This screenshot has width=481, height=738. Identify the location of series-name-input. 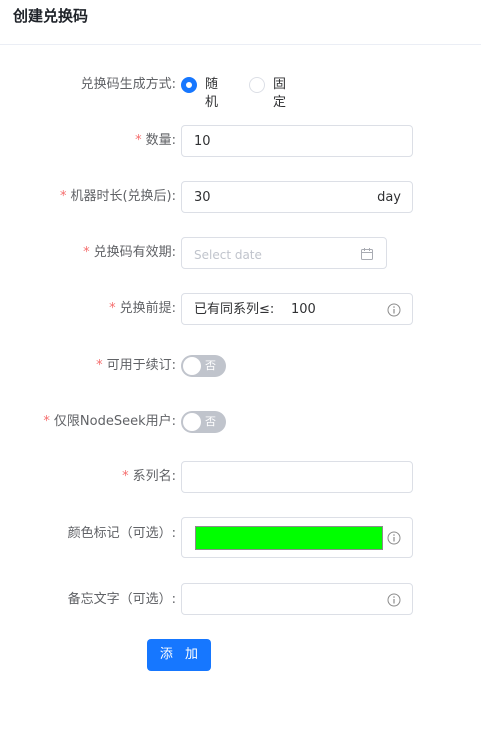
(297, 477).